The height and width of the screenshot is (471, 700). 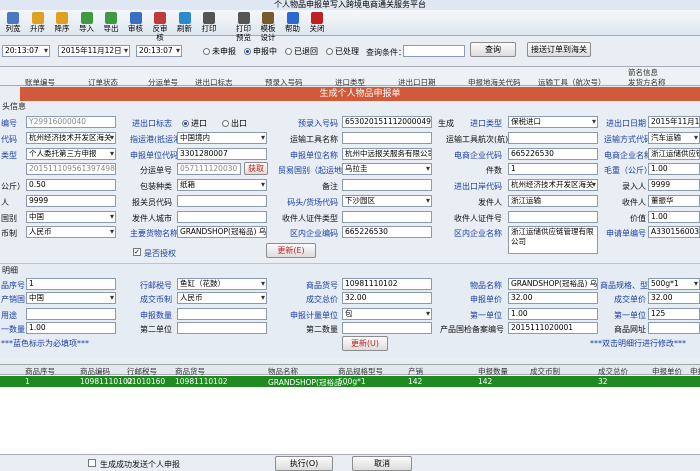 I want to click on status-radio-group: 未申报 申报中 已退回 已处理, so click(x=285, y=51).